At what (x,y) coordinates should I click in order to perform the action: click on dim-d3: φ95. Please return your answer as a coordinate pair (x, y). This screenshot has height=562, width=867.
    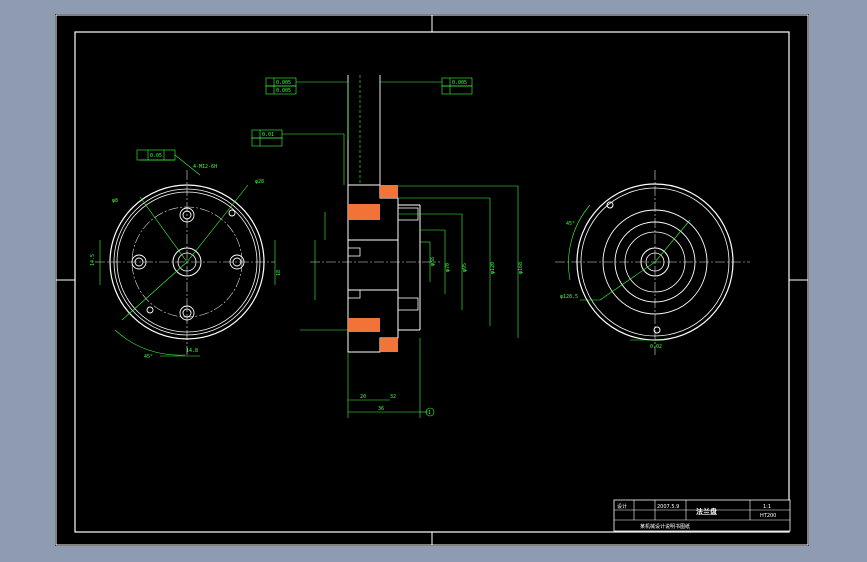
    Looking at the image, I should click on (465, 267).